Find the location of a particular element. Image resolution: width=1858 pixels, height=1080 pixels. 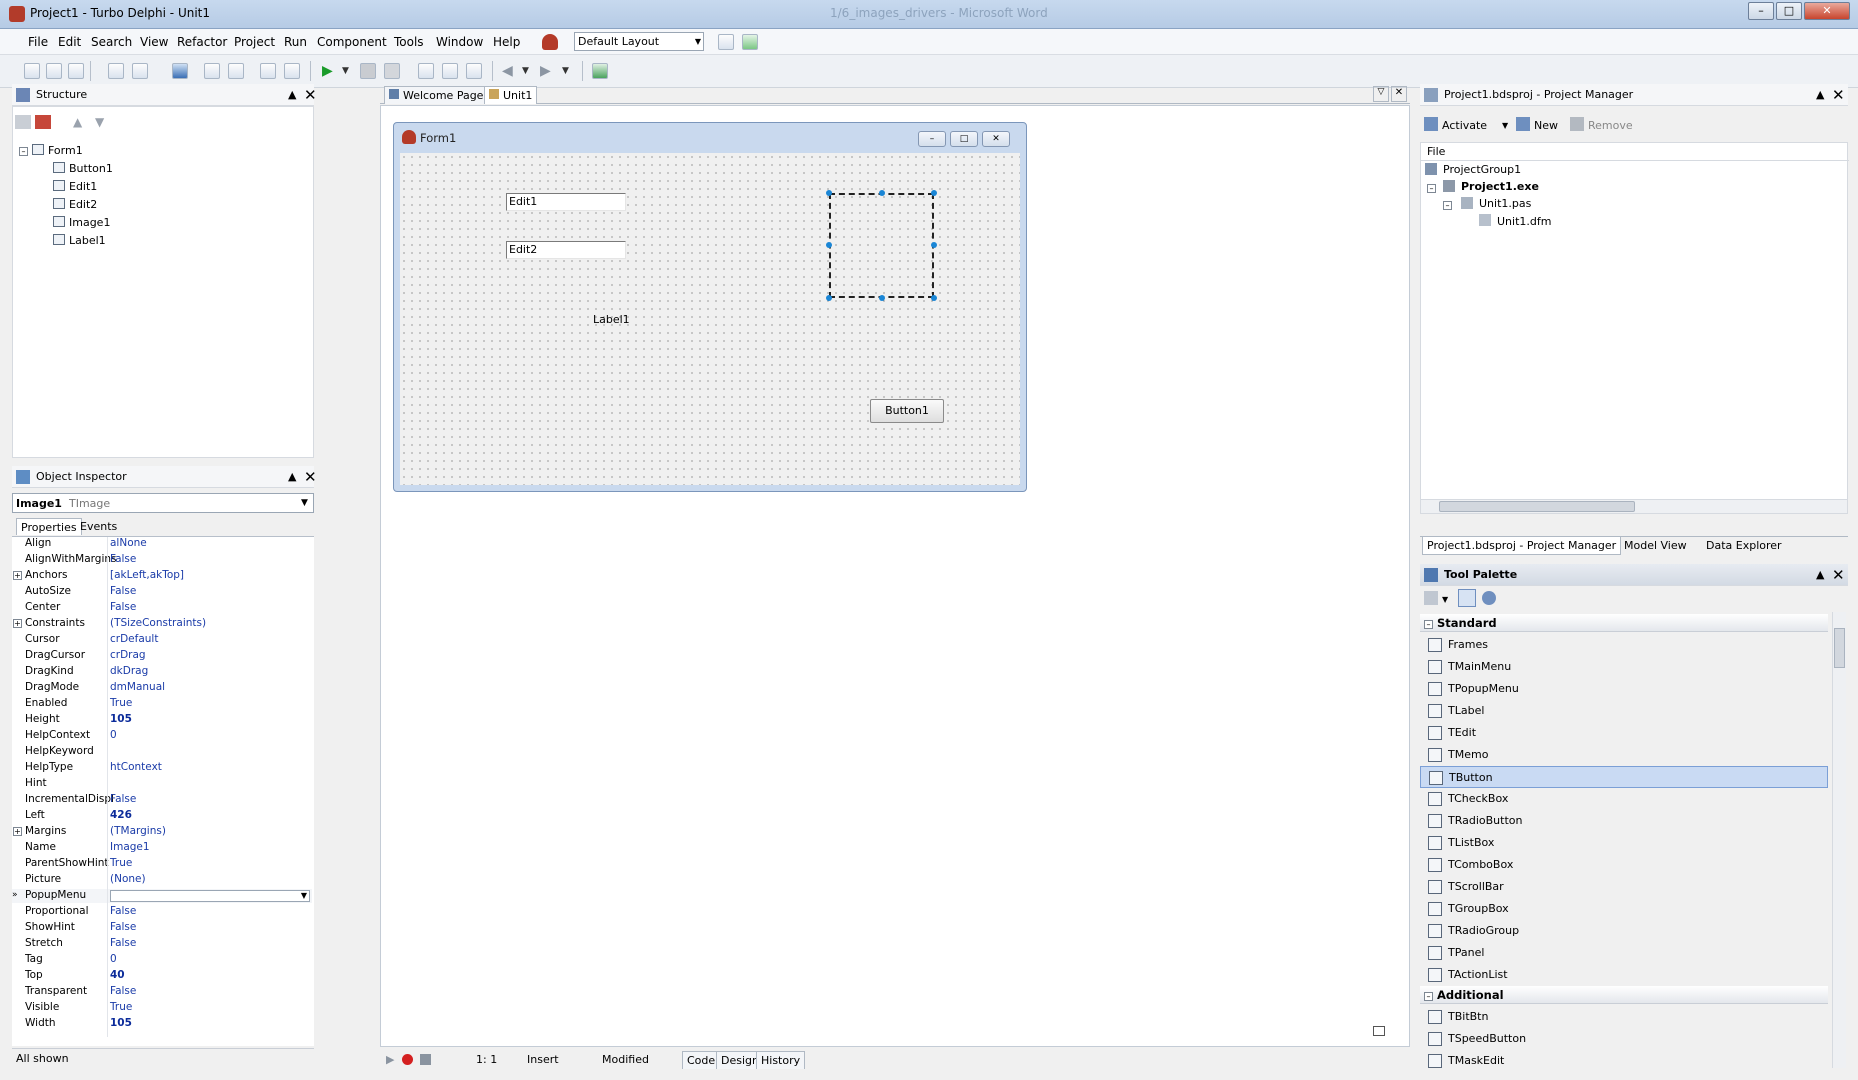

property-value: dmManual is located at coordinates (137, 688).